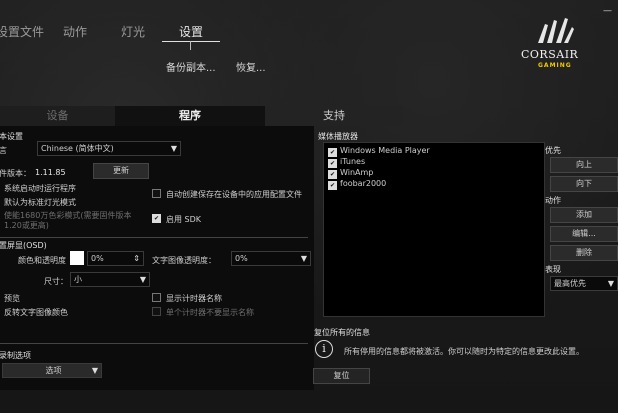 The image size is (618, 413). I want to click on auto-create-profiles-checkbox, so click(156, 193).